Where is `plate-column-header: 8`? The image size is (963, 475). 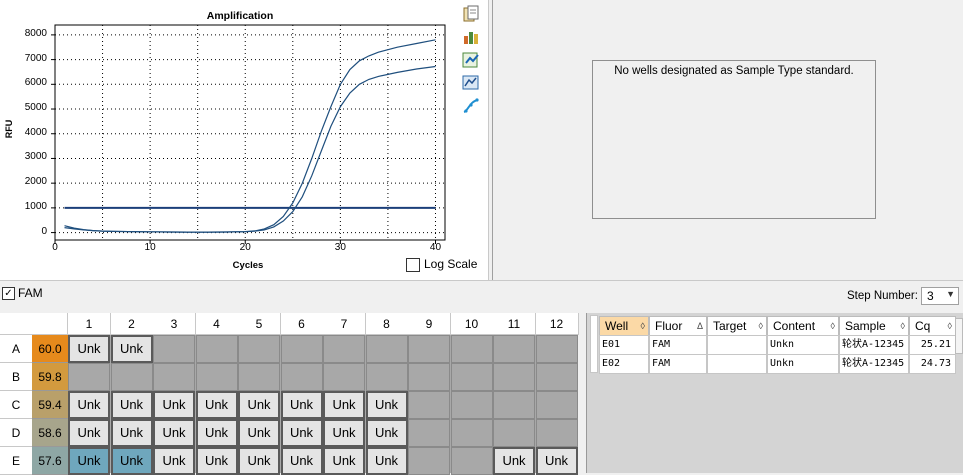
plate-column-header: 8 is located at coordinates (387, 324).